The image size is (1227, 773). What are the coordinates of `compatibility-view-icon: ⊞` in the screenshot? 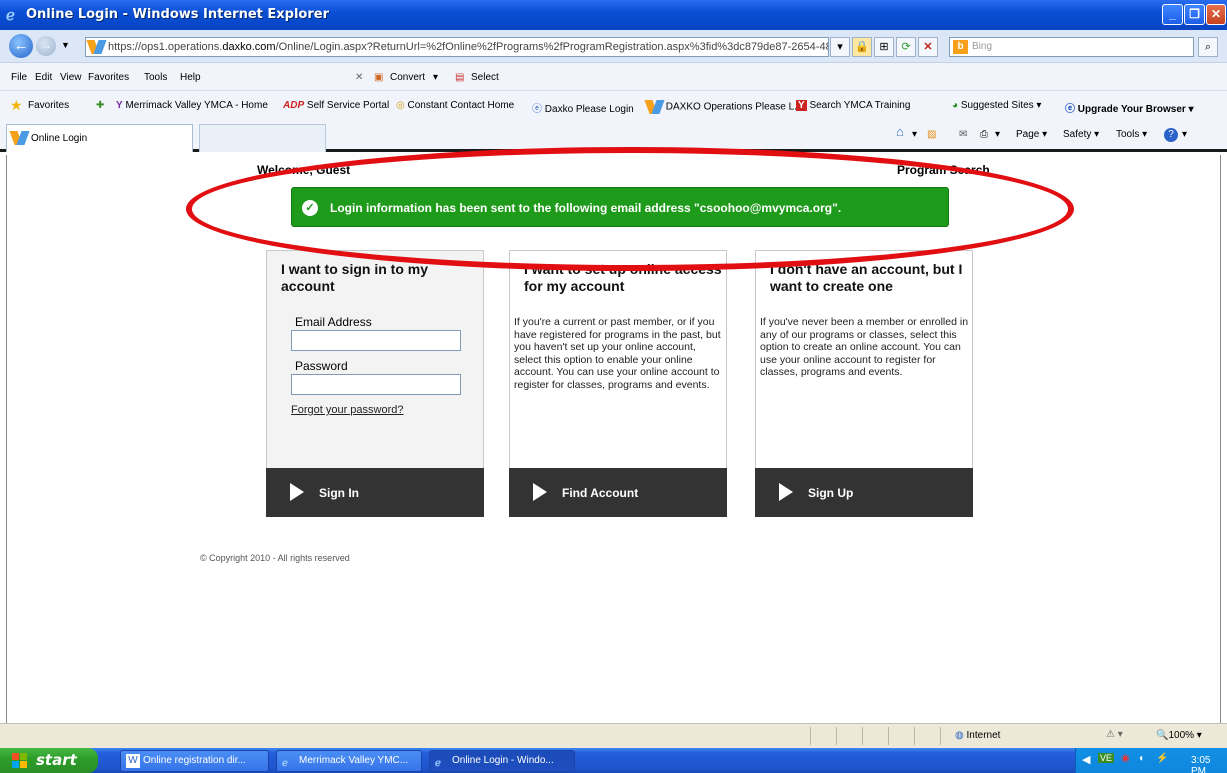 It's located at (884, 47).